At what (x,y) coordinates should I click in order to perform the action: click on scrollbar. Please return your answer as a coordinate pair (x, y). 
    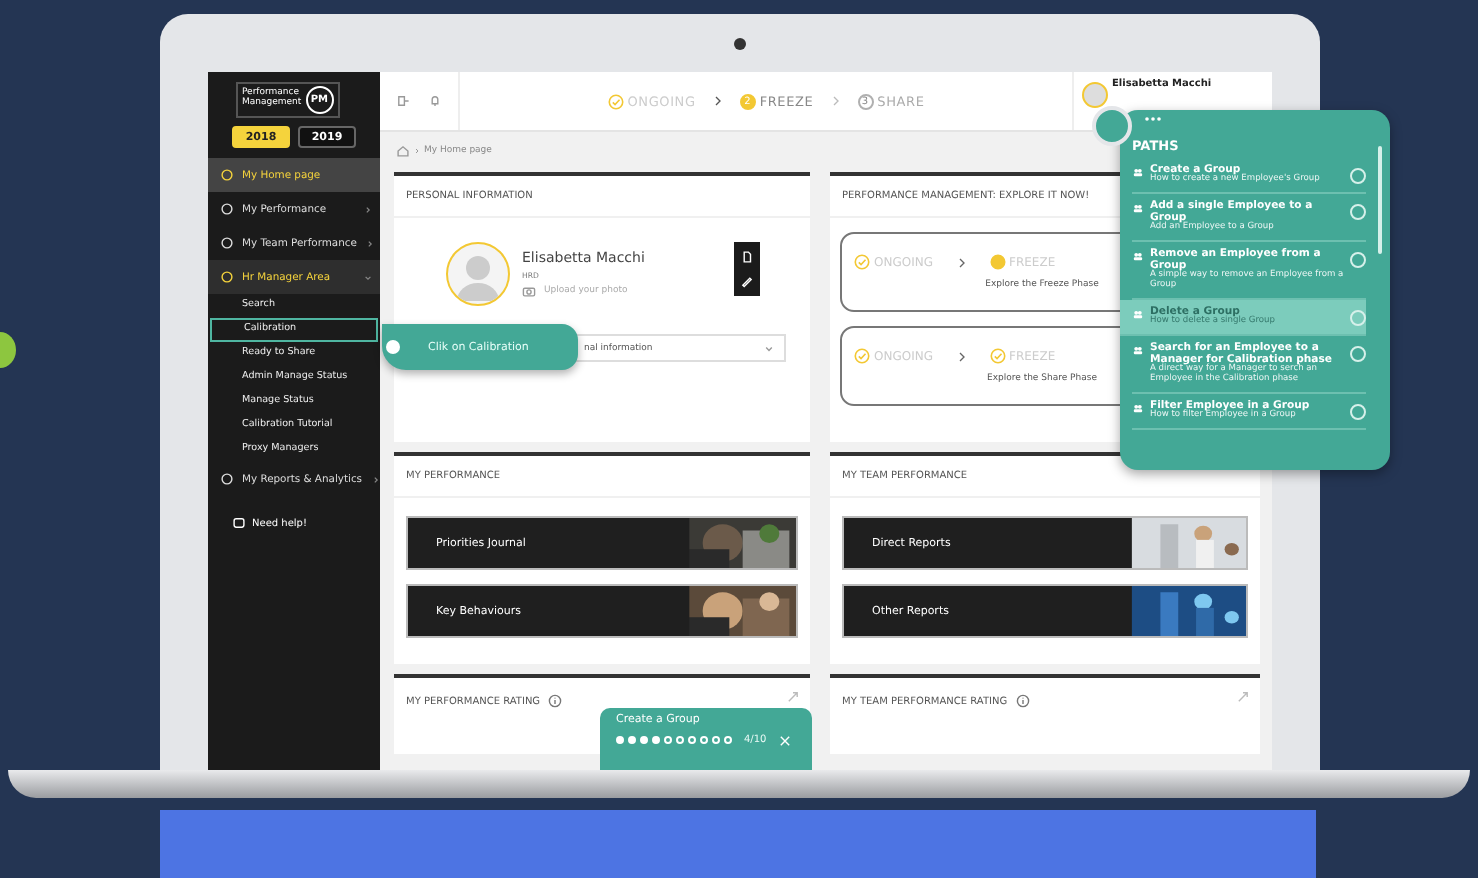
    Looking at the image, I should click on (1380, 200).